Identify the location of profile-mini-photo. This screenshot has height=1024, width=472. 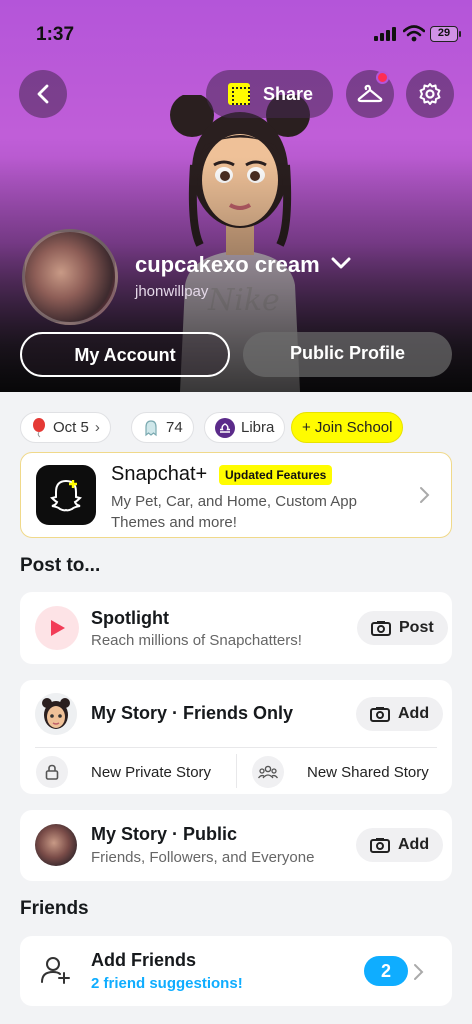
(56, 845).